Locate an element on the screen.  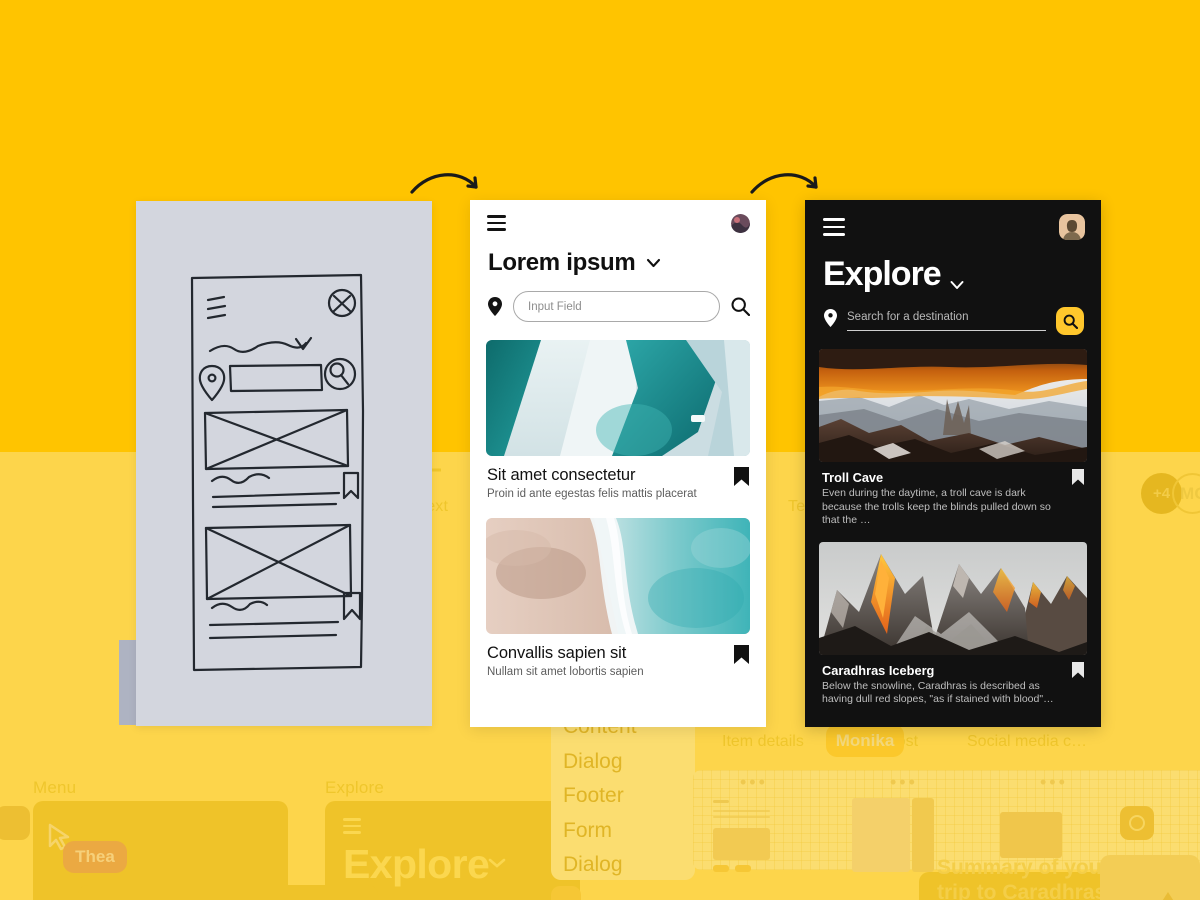
ghost-chip-monika: Monika is located at coordinates (865, 740).